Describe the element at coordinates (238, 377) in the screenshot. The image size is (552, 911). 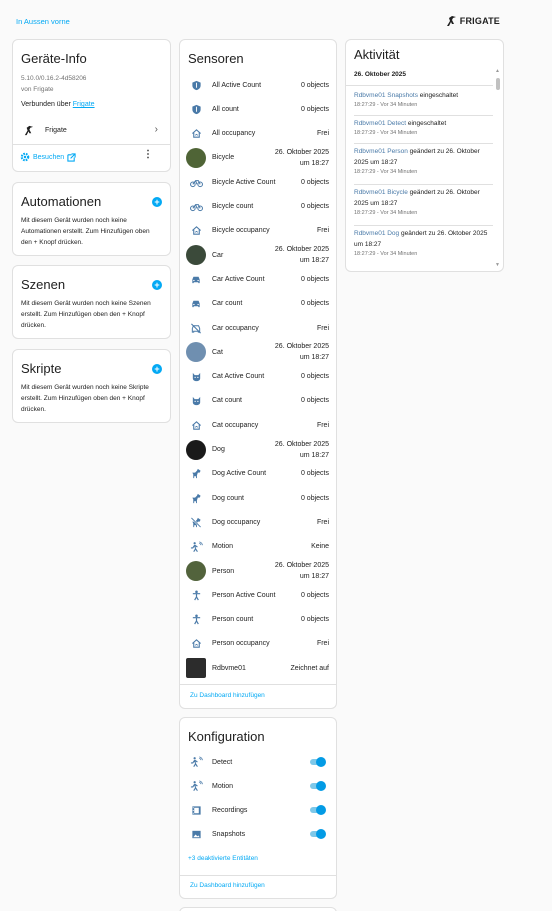
I see `sensor-name: Cat Active Count` at that location.